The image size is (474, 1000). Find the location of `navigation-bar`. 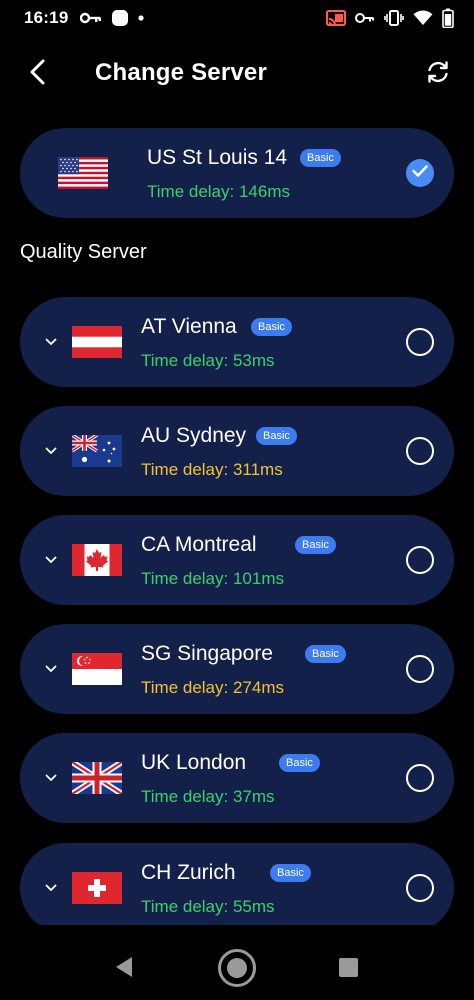

navigation-bar is located at coordinates (237, 962).